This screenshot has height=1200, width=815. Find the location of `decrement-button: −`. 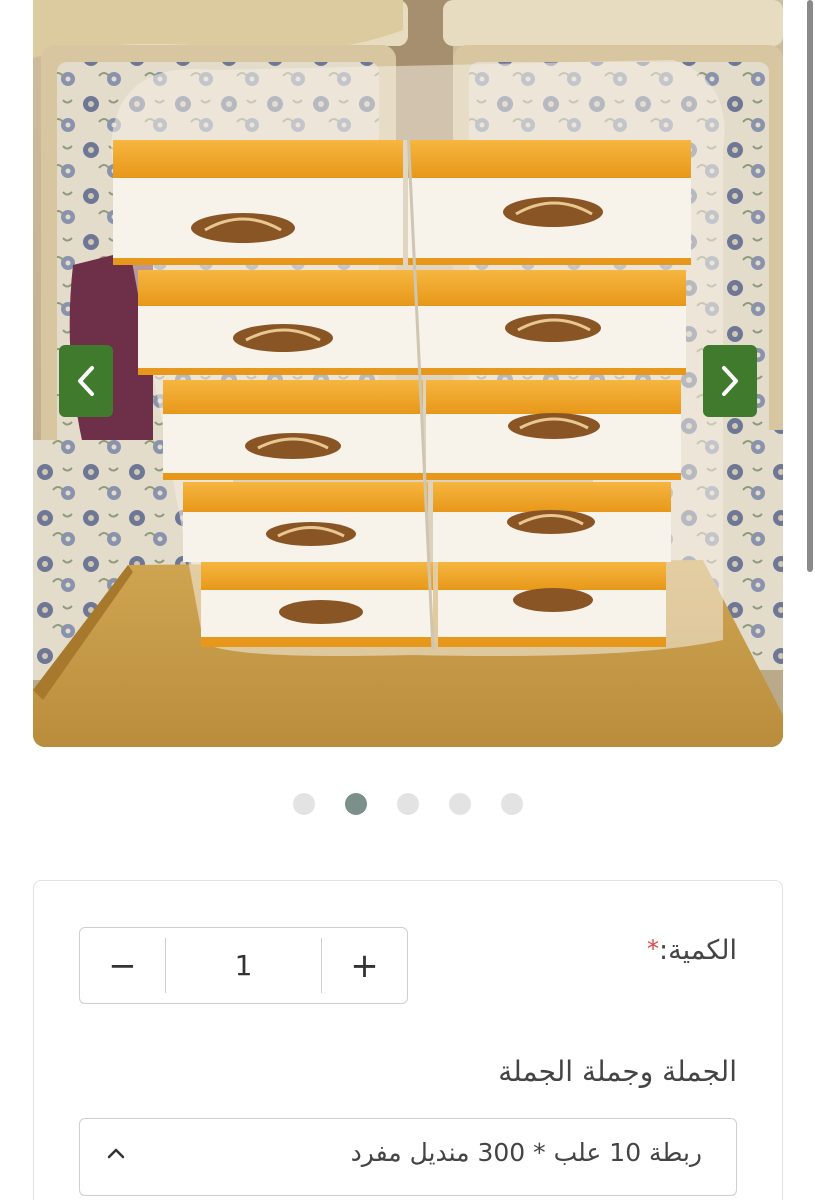

decrement-button: − is located at coordinates (122, 965).